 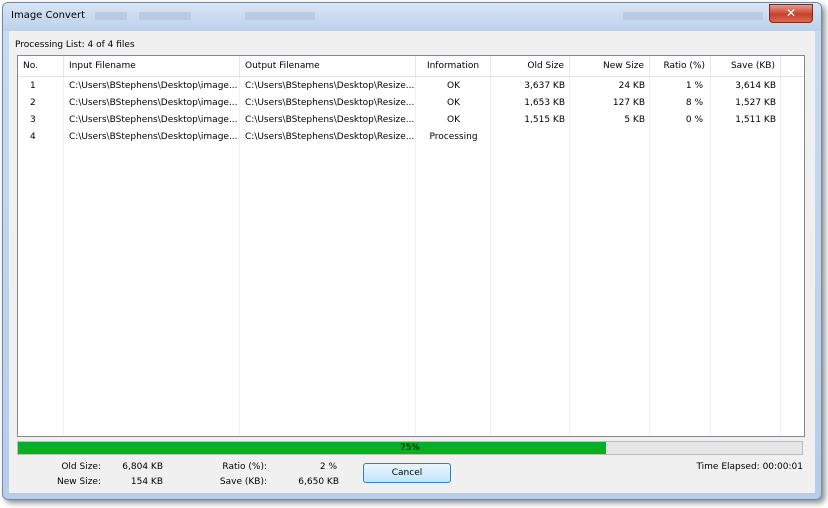 What do you see at coordinates (41, 66) in the screenshot?
I see `column-header-no: No.` at bounding box center [41, 66].